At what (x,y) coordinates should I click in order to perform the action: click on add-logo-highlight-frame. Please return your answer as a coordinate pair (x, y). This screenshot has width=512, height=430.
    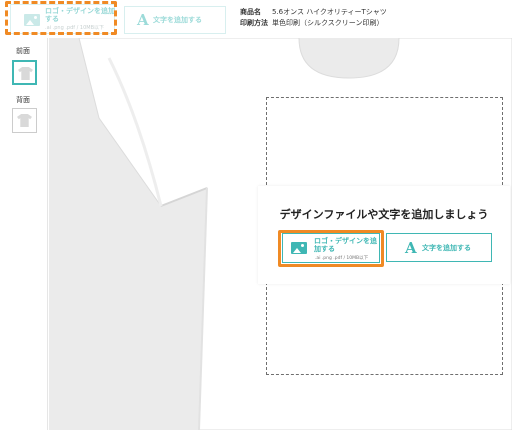
    Looking at the image, I should click on (331, 248).